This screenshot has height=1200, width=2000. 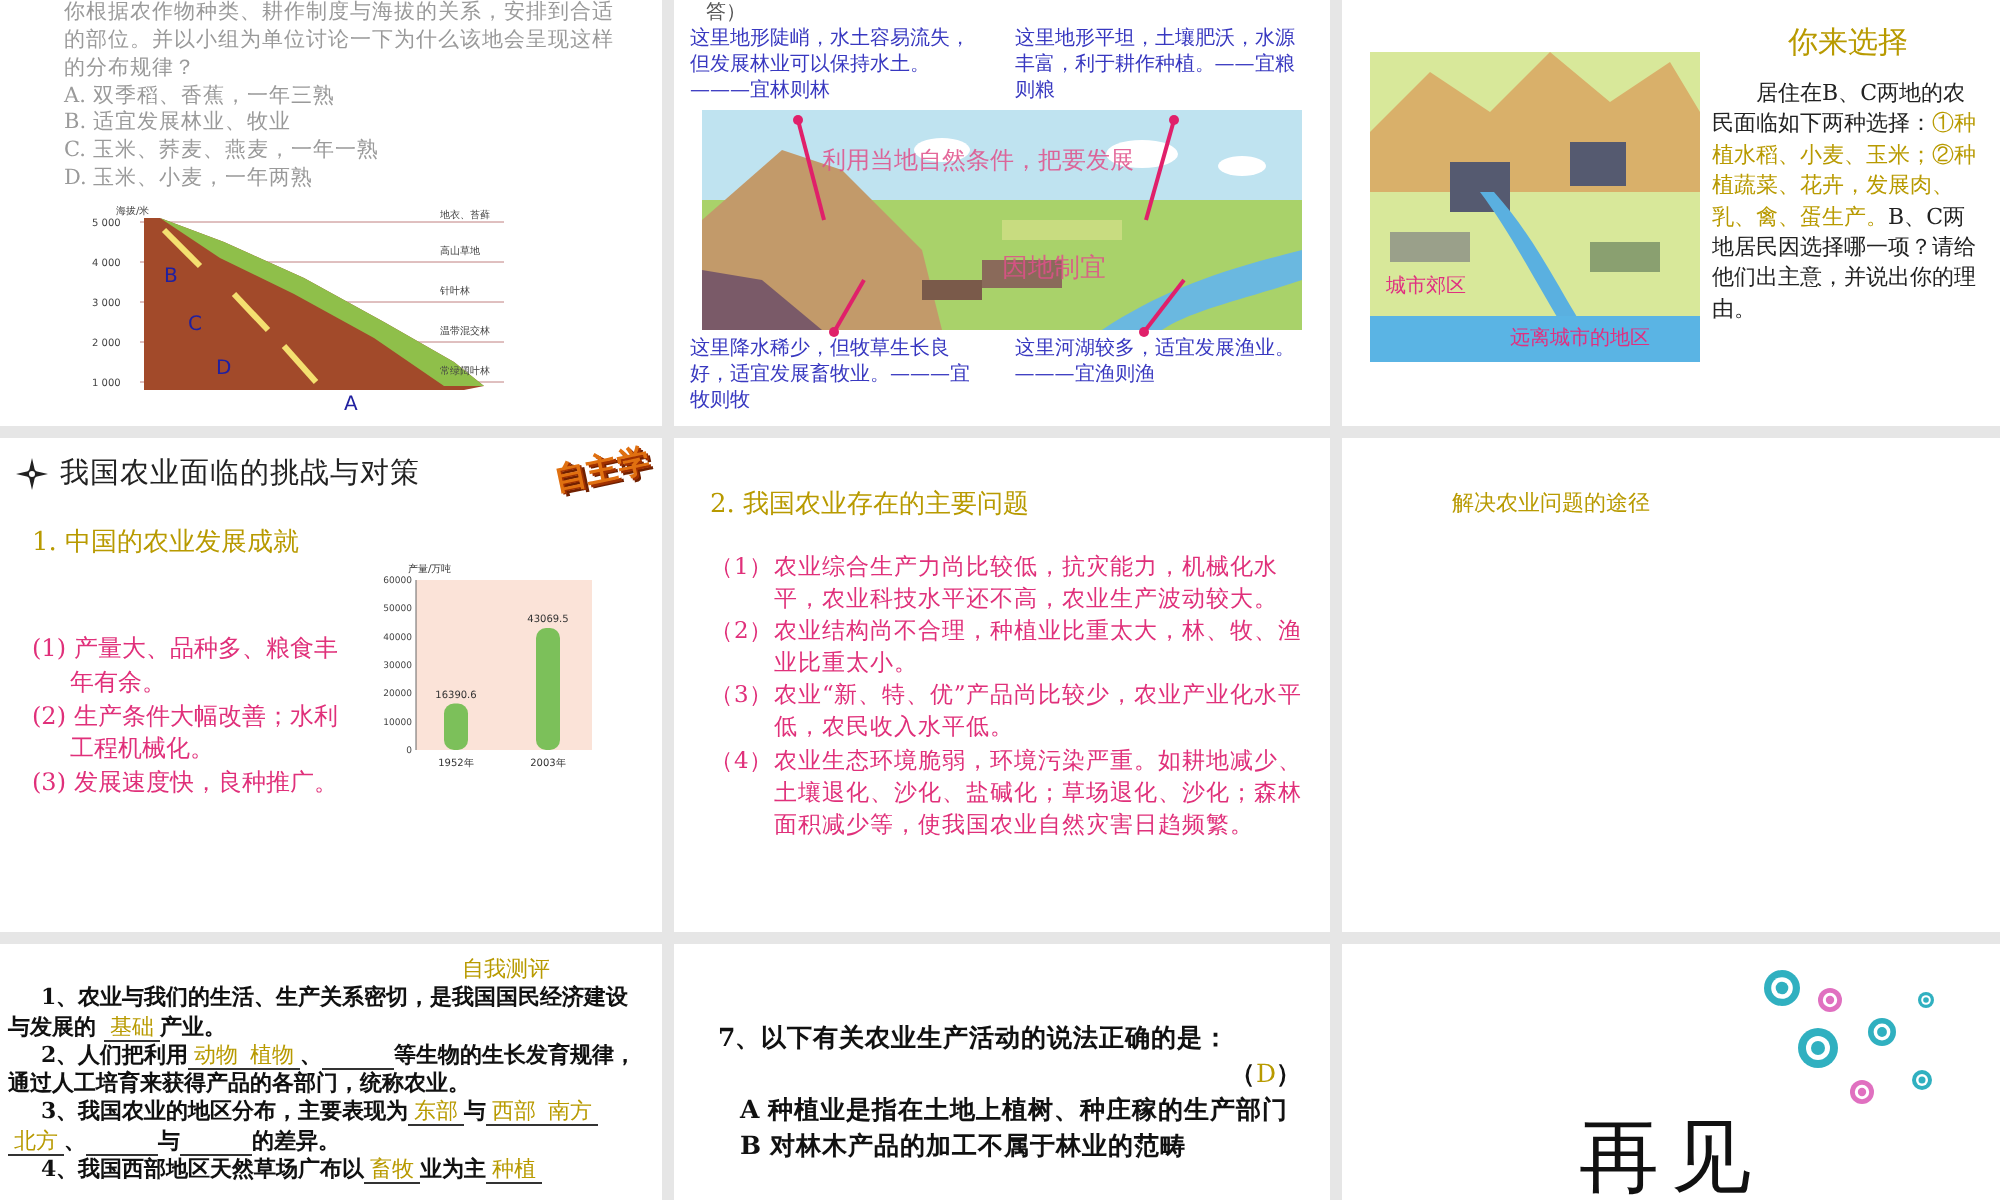 What do you see at coordinates (1039, 646) in the screenshot?
I see `list-item: 农业结构尚不合理，种植业比重太大，林、牧、渔业比重太小。` at bounding box center [1039, 646].